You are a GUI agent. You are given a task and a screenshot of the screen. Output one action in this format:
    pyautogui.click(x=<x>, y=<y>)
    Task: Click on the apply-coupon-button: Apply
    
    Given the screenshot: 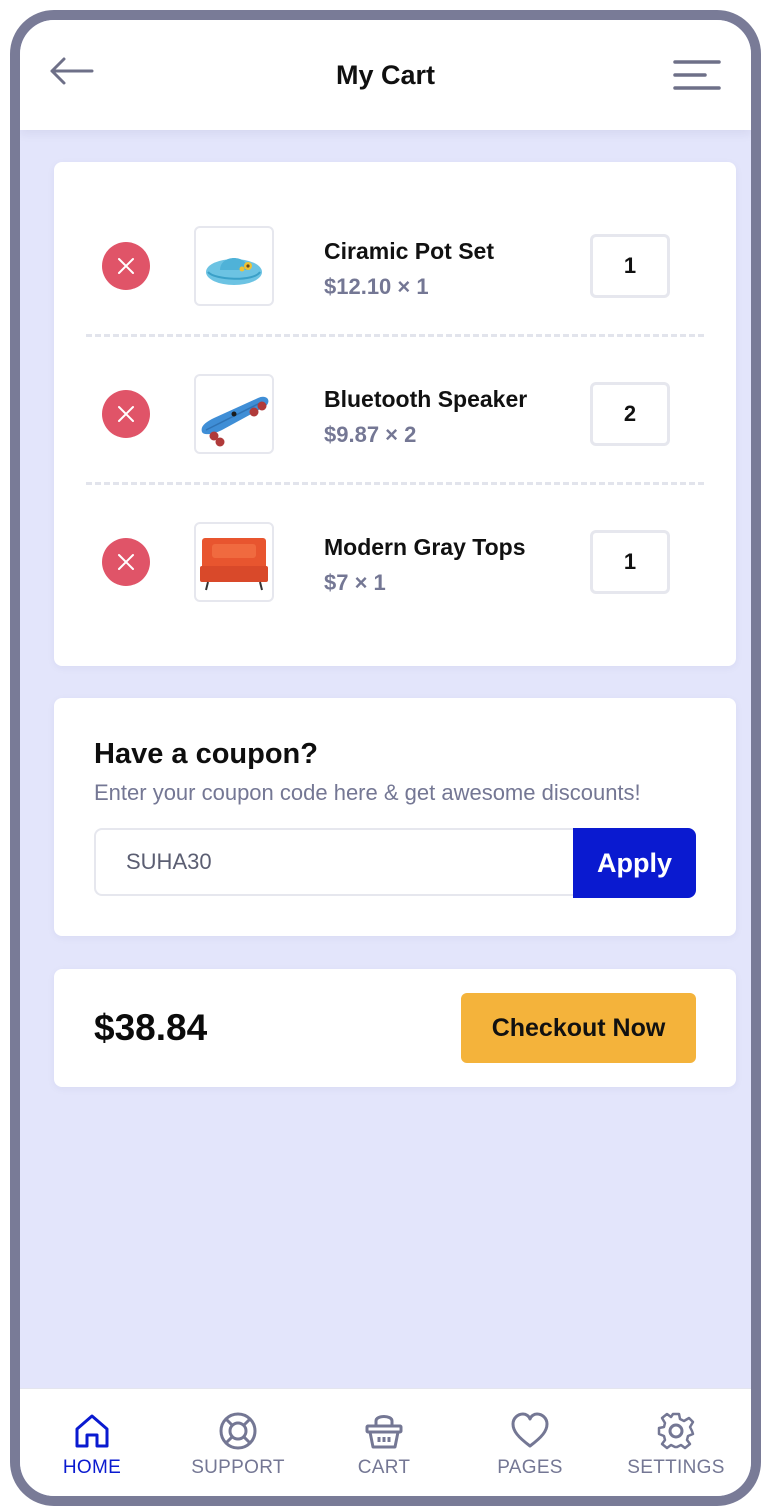 What is the action you would take?
    pyautogui.click(x=634, y=863)
    